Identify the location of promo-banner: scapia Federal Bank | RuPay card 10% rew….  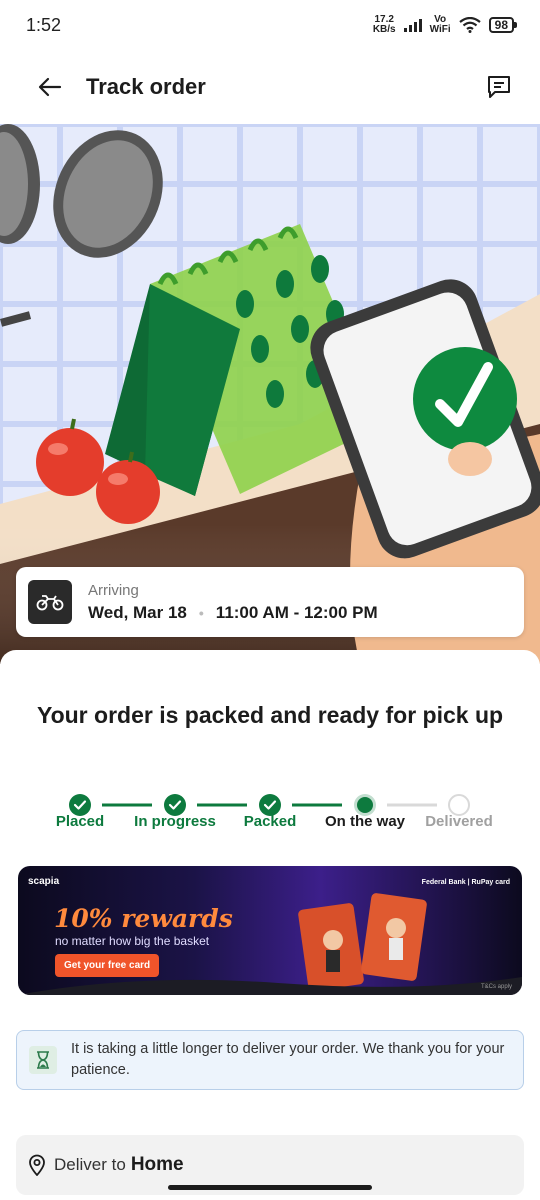
(270, 930).